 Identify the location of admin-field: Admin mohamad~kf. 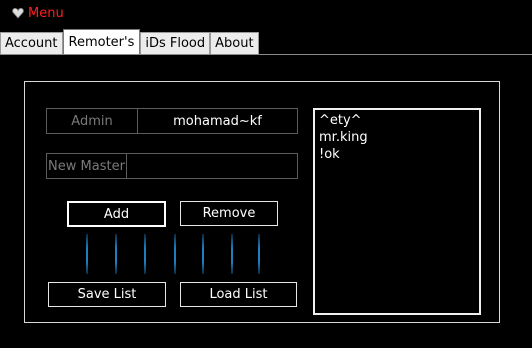
(172, 121).